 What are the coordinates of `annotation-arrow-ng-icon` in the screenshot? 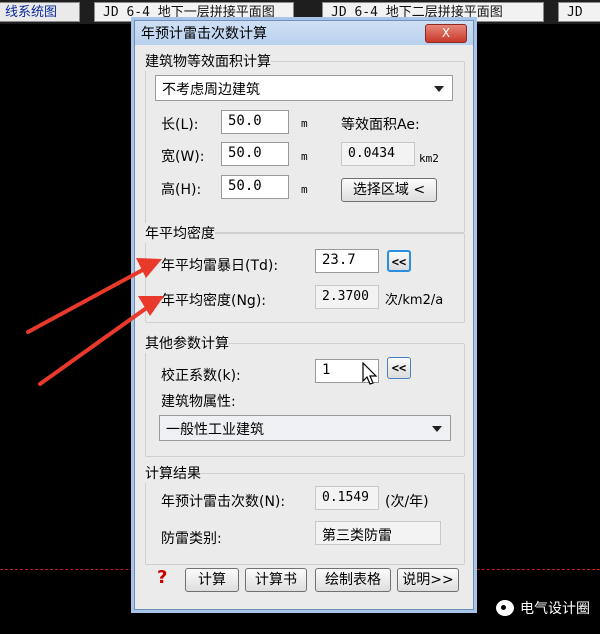 It's located at (101, 341).